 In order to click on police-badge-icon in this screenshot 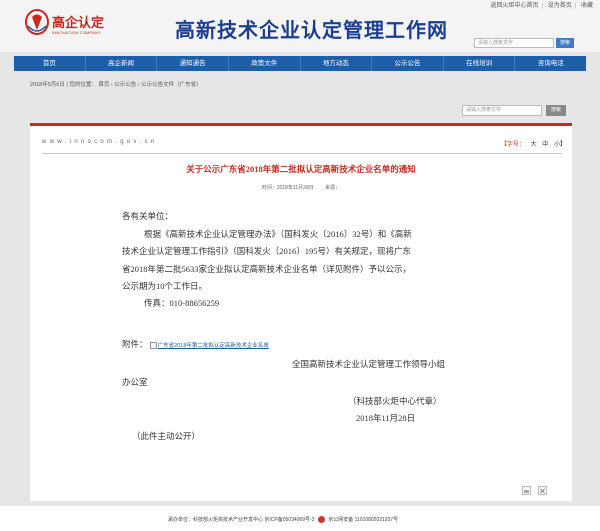, I will do `click(321, 520)`.